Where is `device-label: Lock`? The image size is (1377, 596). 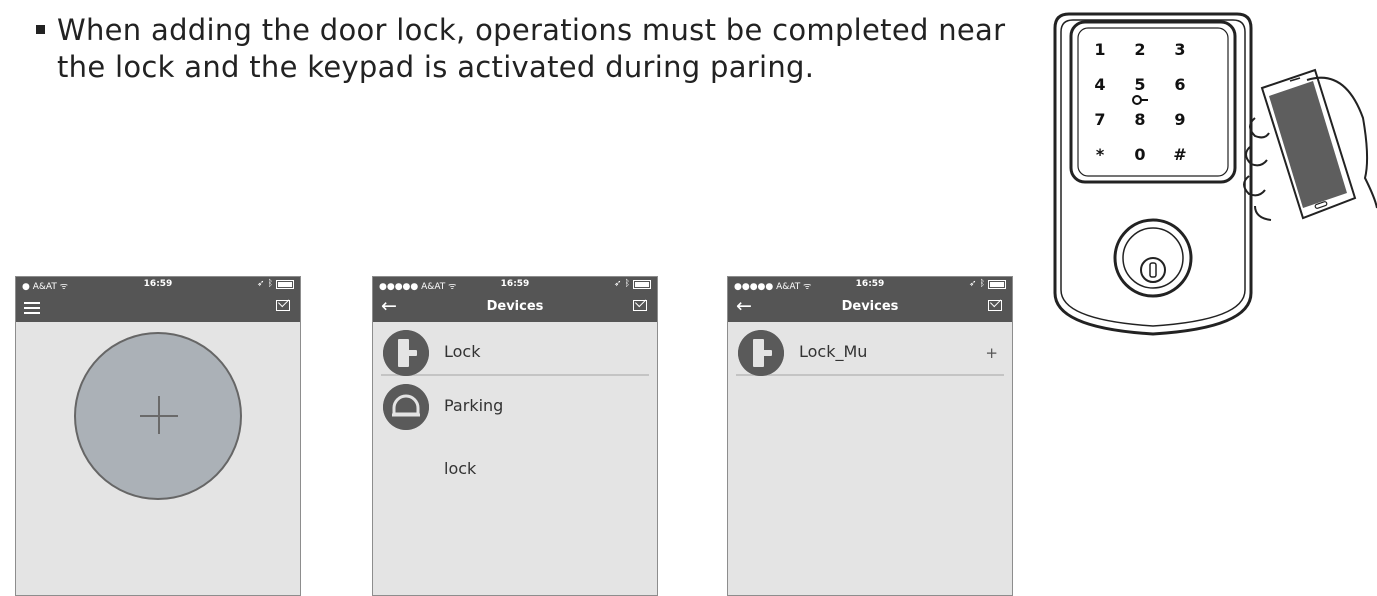
device-label: Lock is located at coordinates (462, 351).